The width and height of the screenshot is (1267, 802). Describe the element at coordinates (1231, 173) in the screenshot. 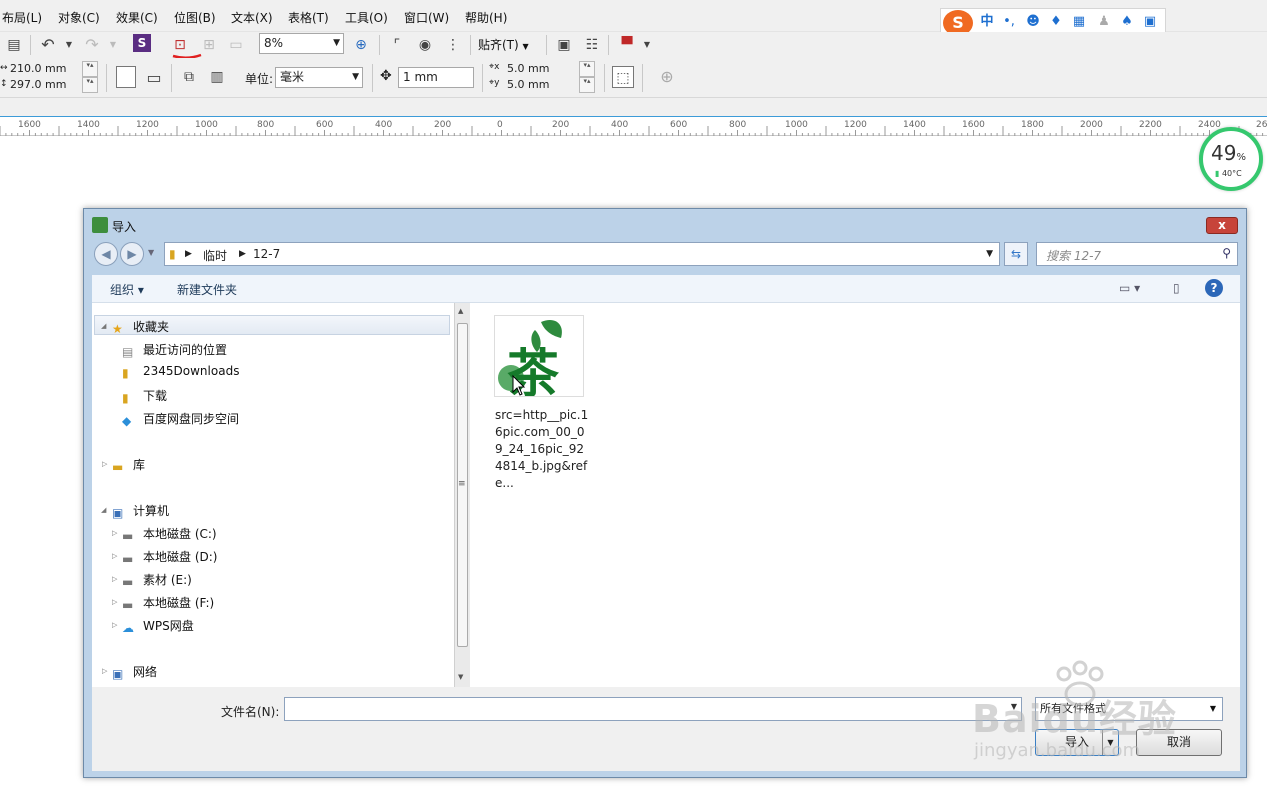

I see `temperature-value: 40°C` at that location.